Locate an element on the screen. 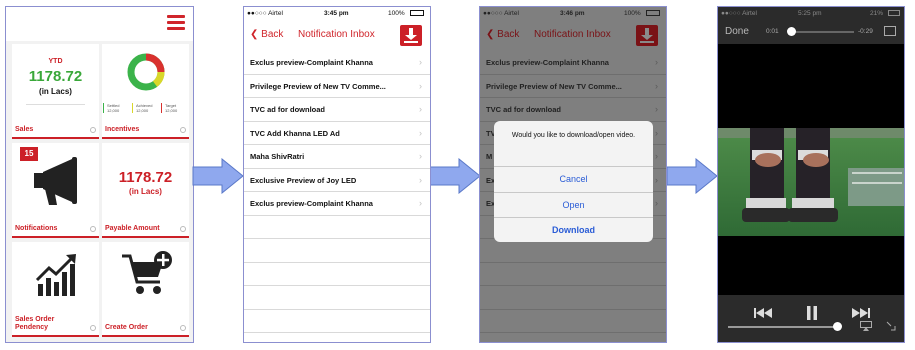 The width and height of the screenshot is (915, 350). ytd-label: YTD is located at coordinates (55, 61).